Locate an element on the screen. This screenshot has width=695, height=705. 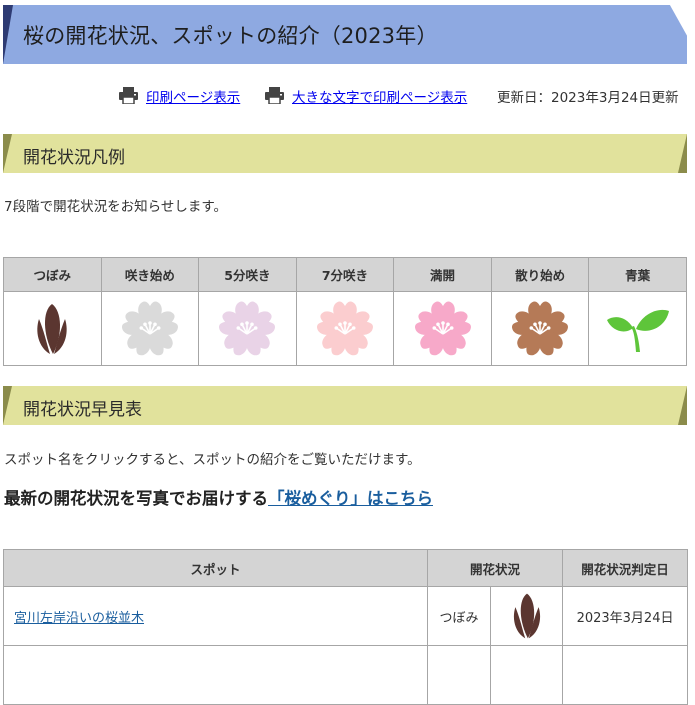
title-accent is located at coordinates (8, 34).